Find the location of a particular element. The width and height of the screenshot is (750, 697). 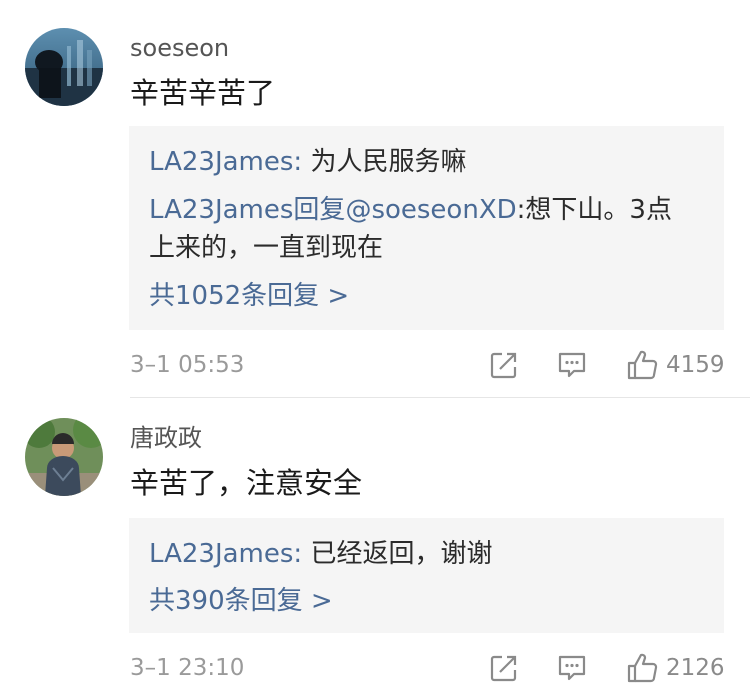

like-button: 2126 is located at coordinates (675, 668).